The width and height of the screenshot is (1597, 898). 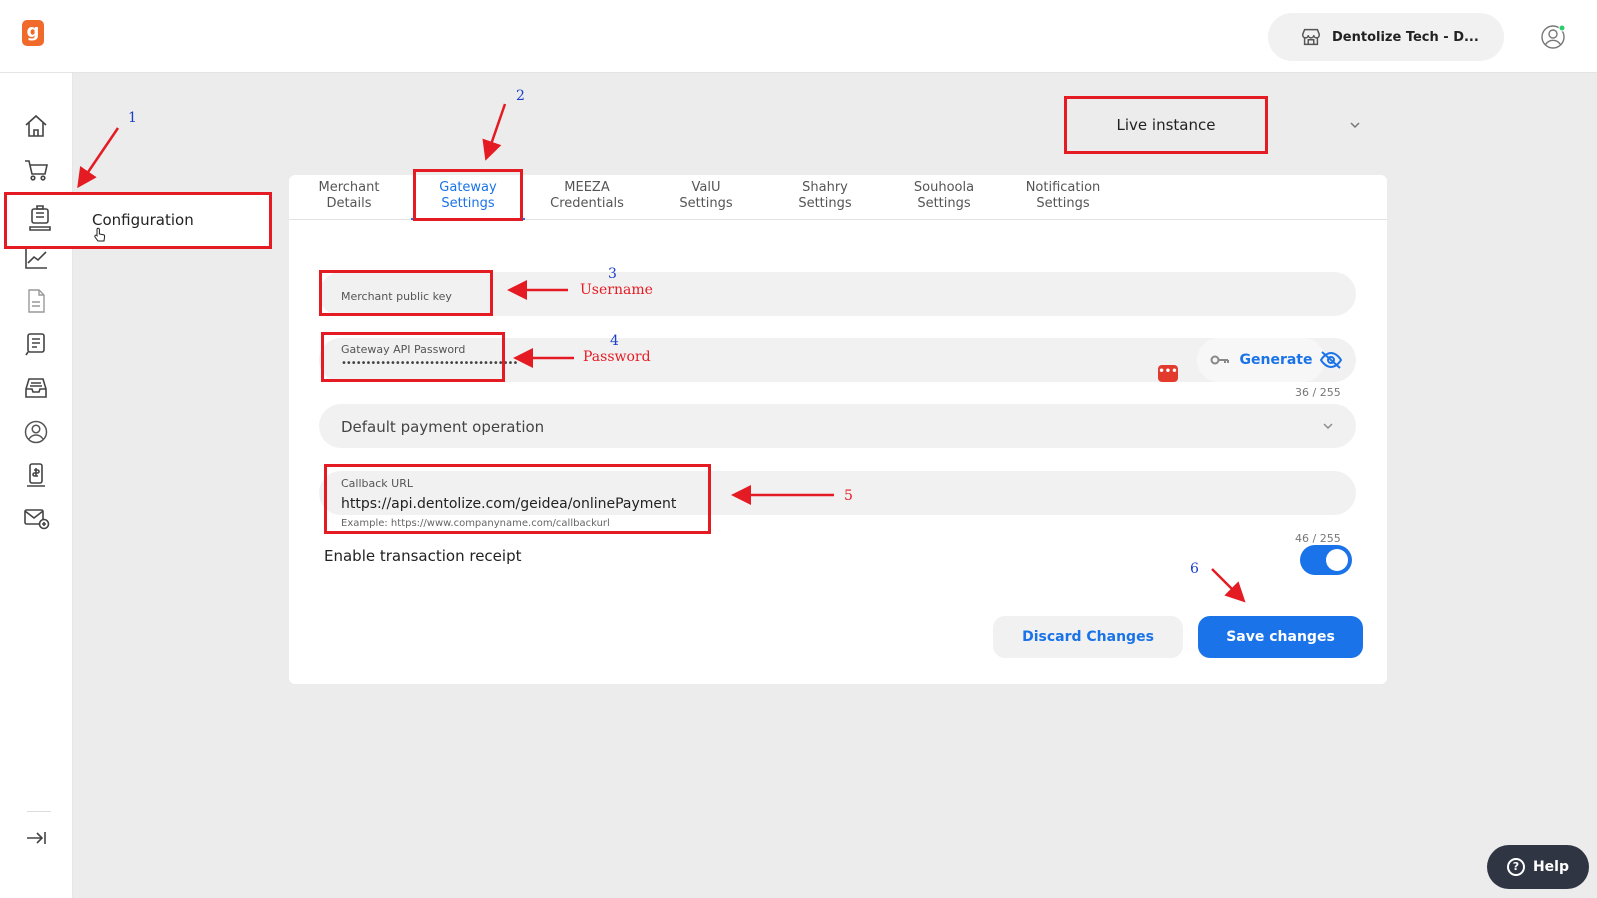 What do you see at coordinates (587, 203) in the screenshot?
I see `tab-label-line: Credentials` at bounding box center [587, 203].